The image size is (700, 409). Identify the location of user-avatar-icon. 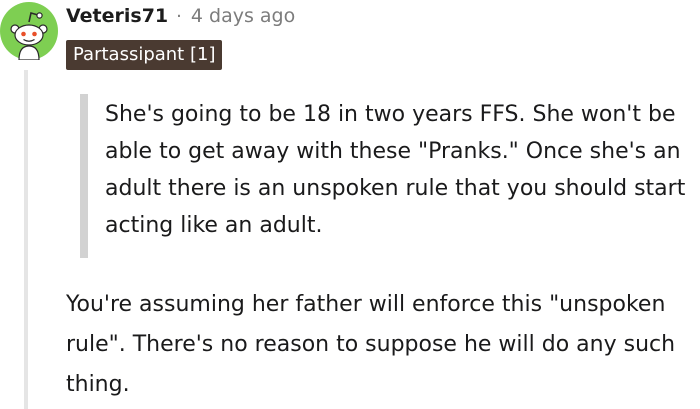
(29, 31).